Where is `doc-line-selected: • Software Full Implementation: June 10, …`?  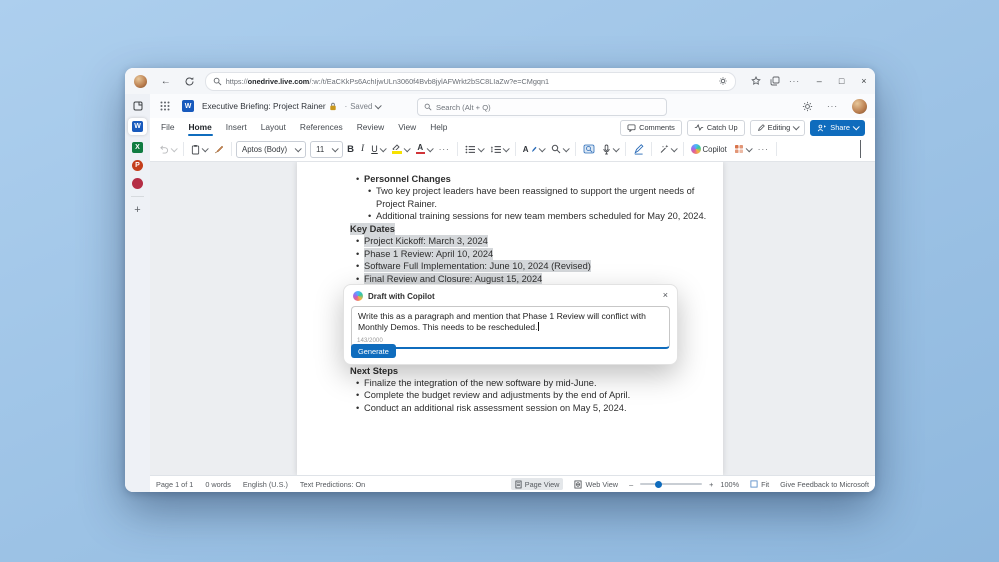
doc-line-selected: • Software Full Implementation: June 10, … is located at coordinates (473, 266).